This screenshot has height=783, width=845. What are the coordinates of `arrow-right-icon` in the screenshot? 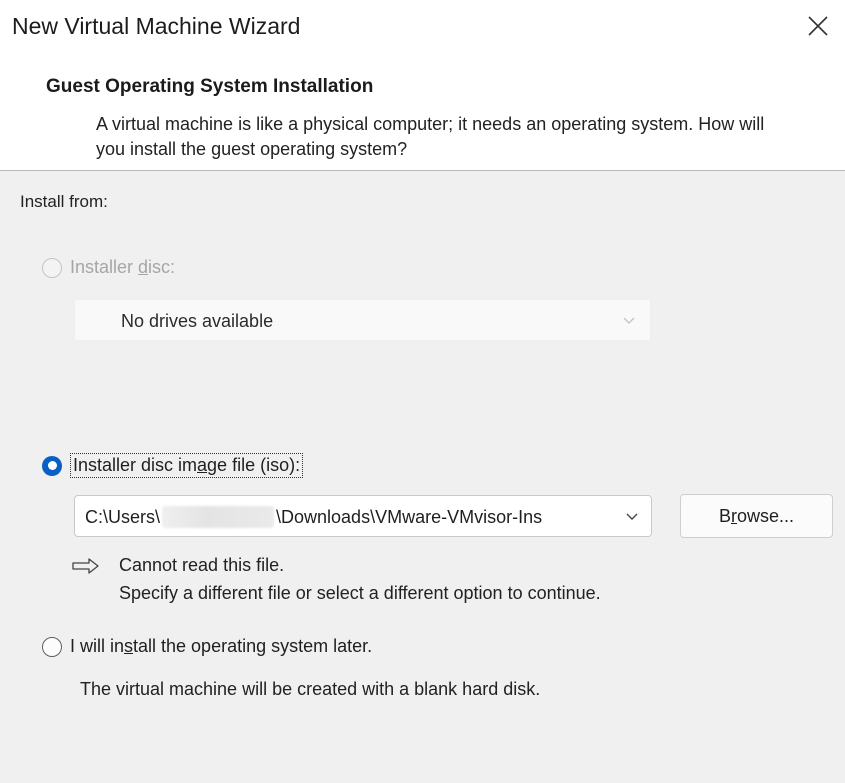 It's located at (86, 565).